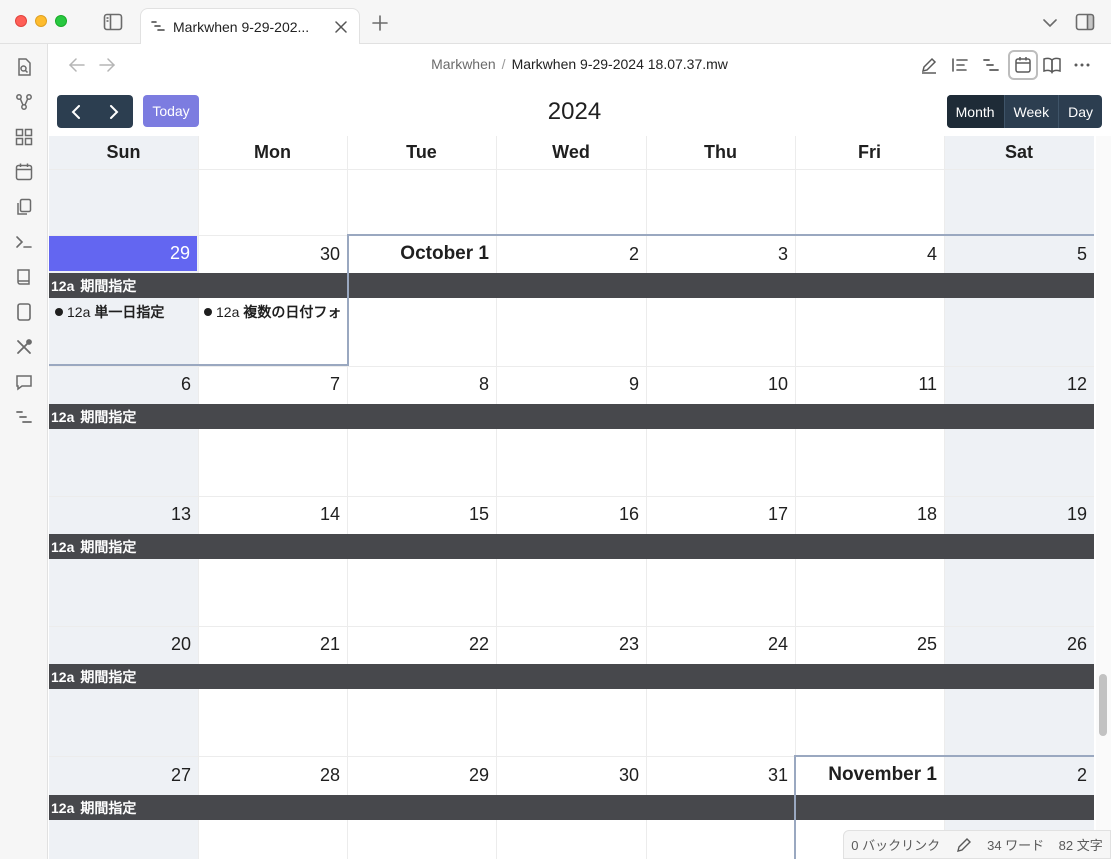 Image resolution: width=1111 pixels, height=859 pixels. What do you see at coordinates (41, 21) in the screenshot?
I see `minimize-window-button` at bounding box center [41, 21].